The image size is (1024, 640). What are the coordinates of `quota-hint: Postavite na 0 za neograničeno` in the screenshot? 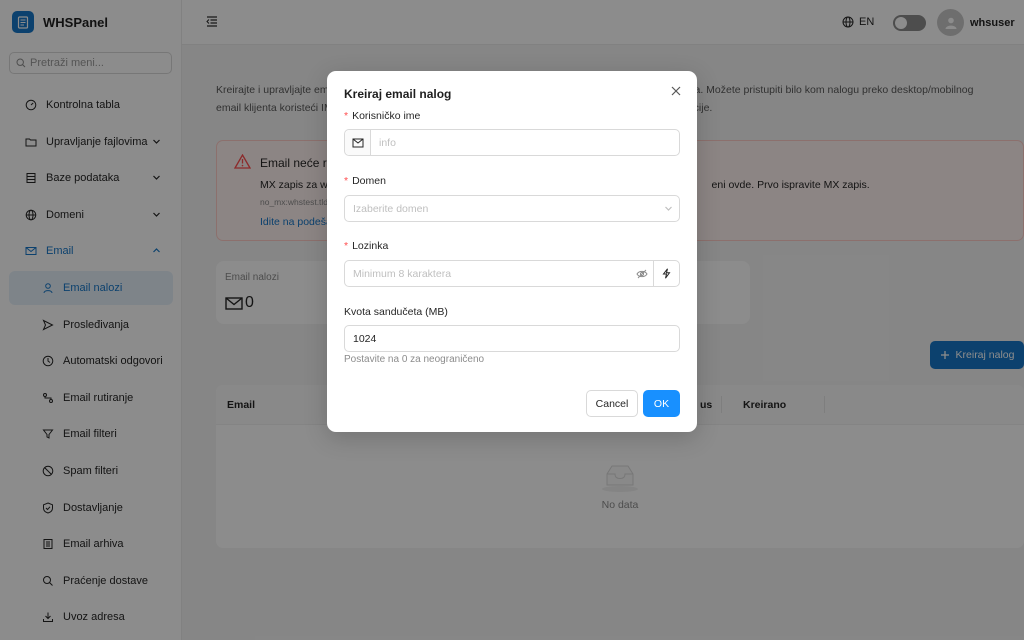 It's located at (414, 359).